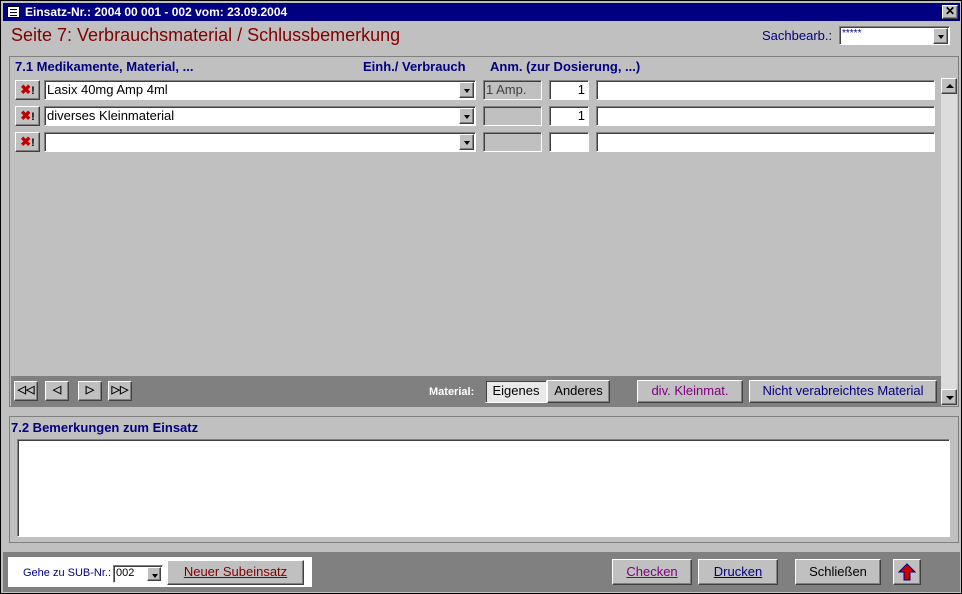 Image resolution: width=962 pixels, height=594 pixels. I want to click on next-record-button: ▷, so click(90, 391).